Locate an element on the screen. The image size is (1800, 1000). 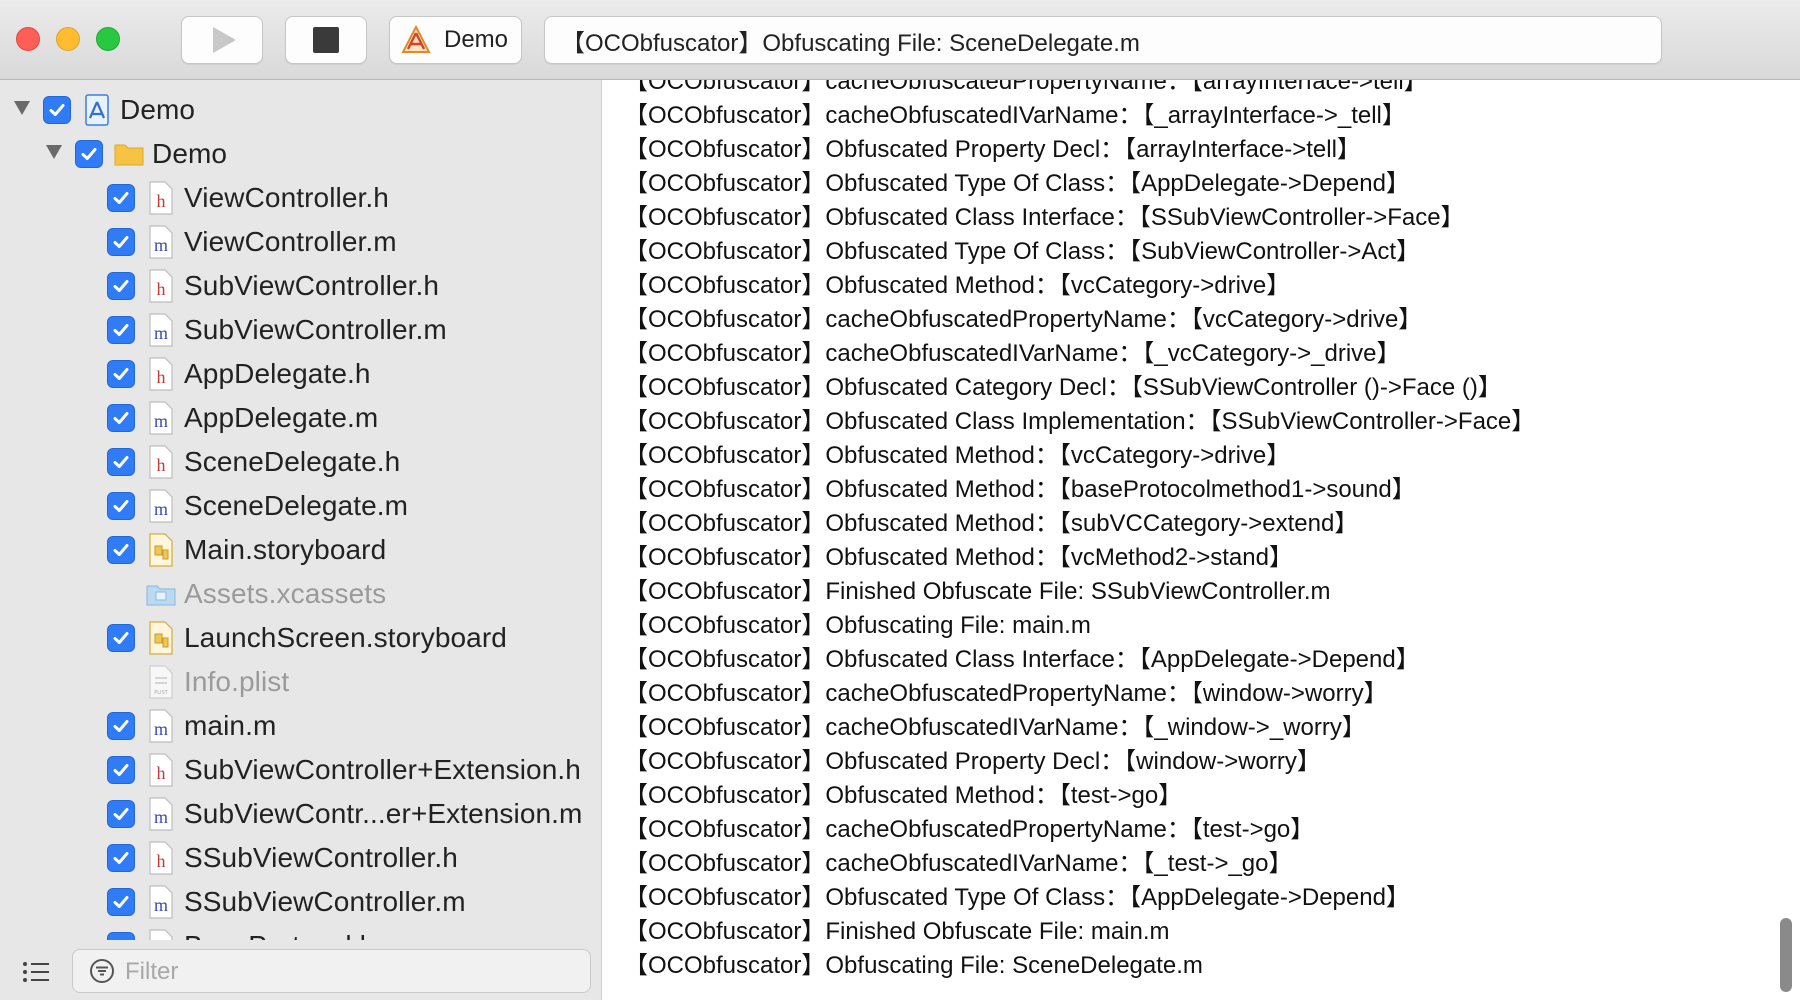
file-tree-label: SubViewController+Extension.h is located at coordinates (382, 769).